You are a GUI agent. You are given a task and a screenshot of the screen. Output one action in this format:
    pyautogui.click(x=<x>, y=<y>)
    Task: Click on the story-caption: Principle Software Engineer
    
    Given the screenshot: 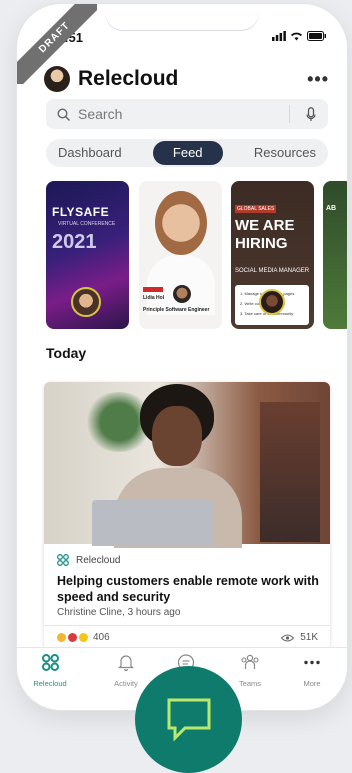 What is the action you would take?
    pyautogui.click(x=176, y=310)
    